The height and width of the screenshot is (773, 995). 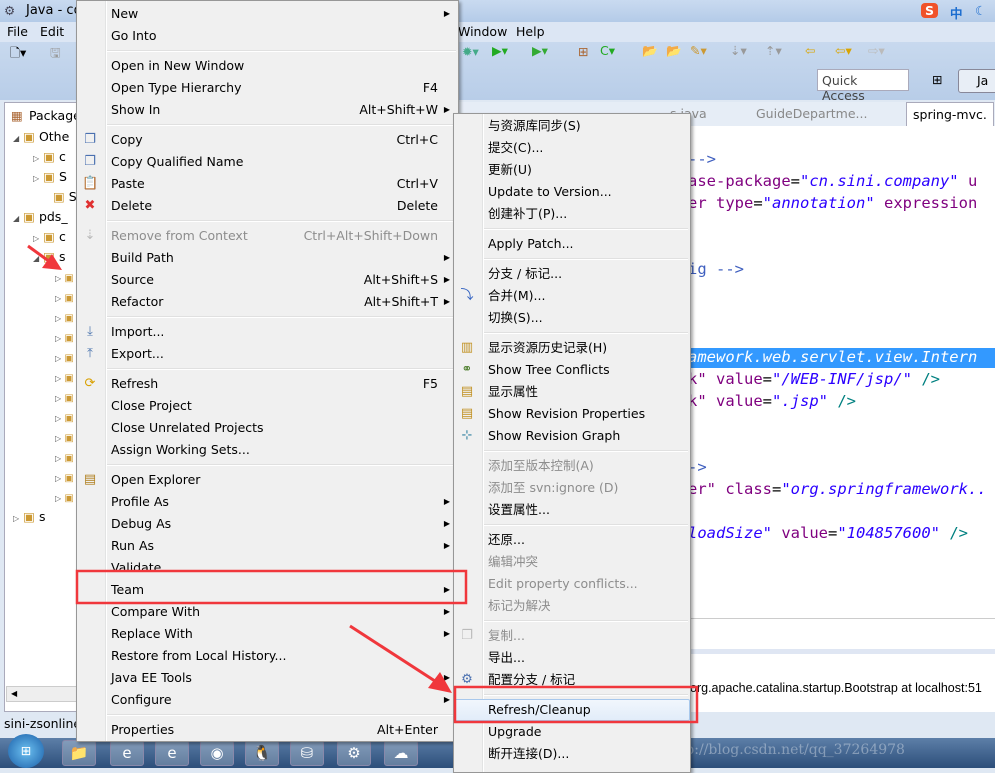 What do you see at coordinates (49, 256) in the screenshot?
I see `tree-item: ◢ ▣ s` at bounding box center [49, 256].